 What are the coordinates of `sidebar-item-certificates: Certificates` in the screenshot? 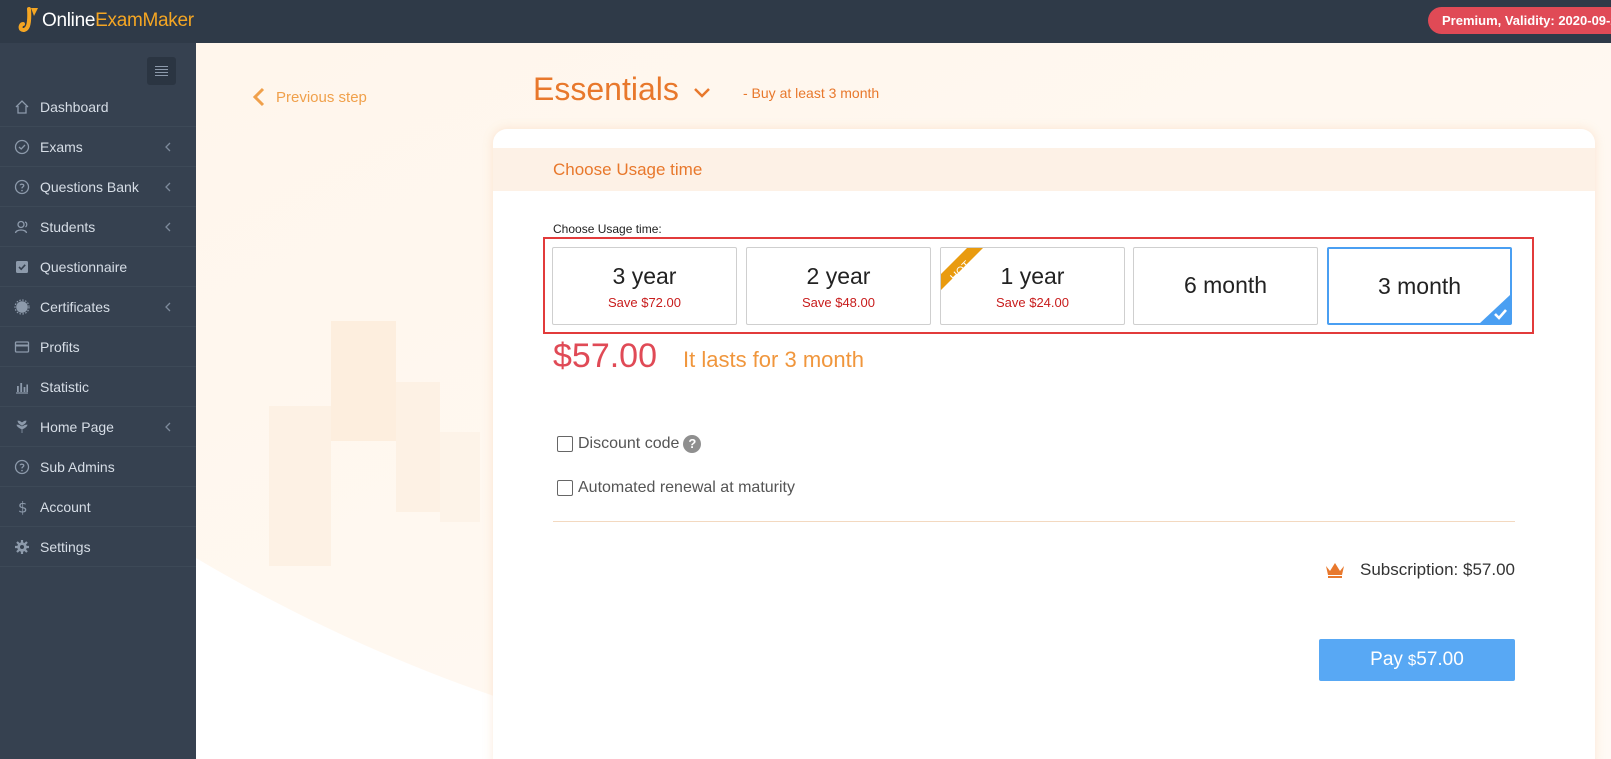 It's located at (98, 307).